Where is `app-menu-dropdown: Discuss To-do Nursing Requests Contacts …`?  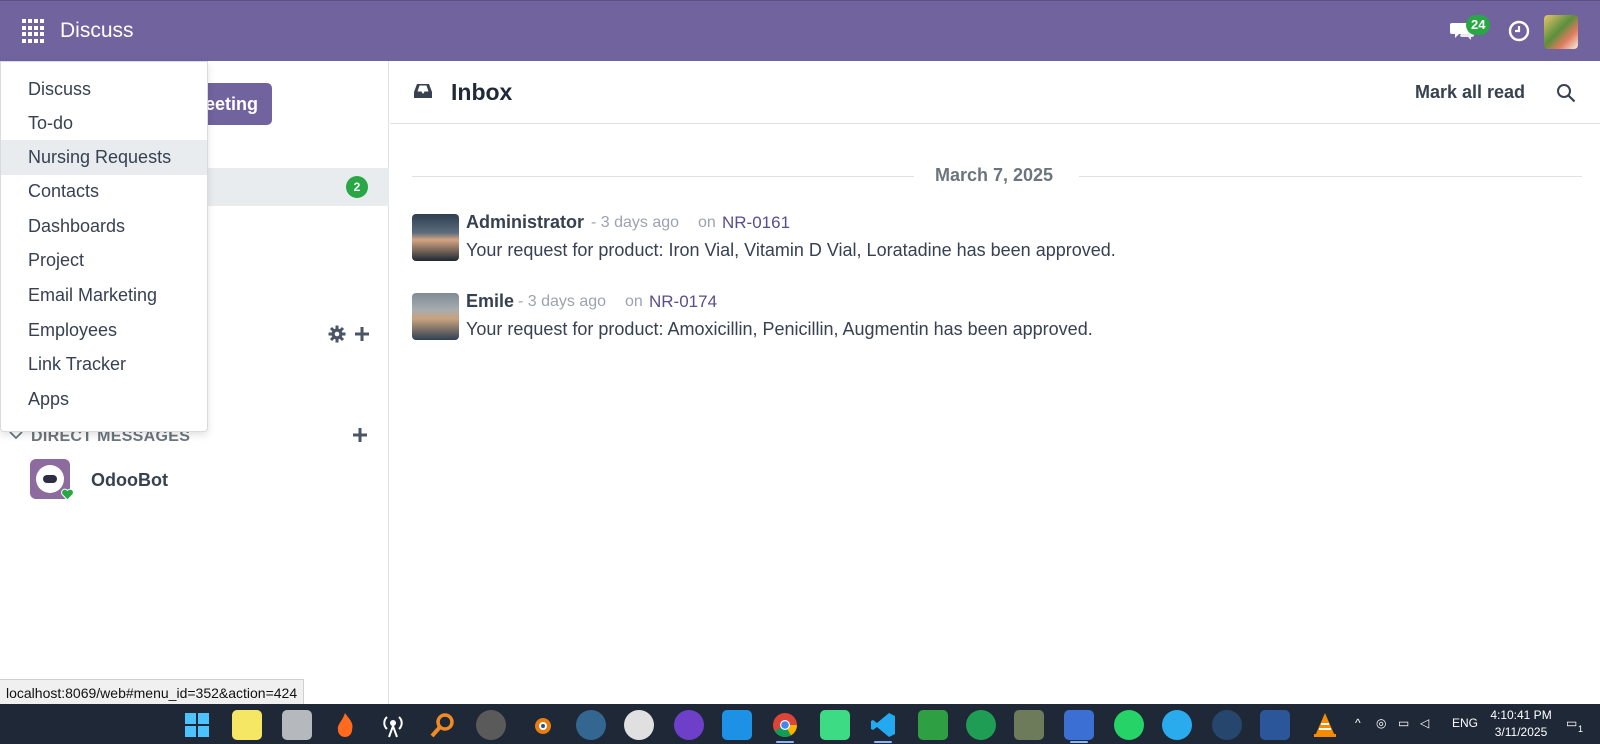 app-menu-dropdown: Discuss To-do Nursing Requests Contacts … is located at coordinates (104, 246).